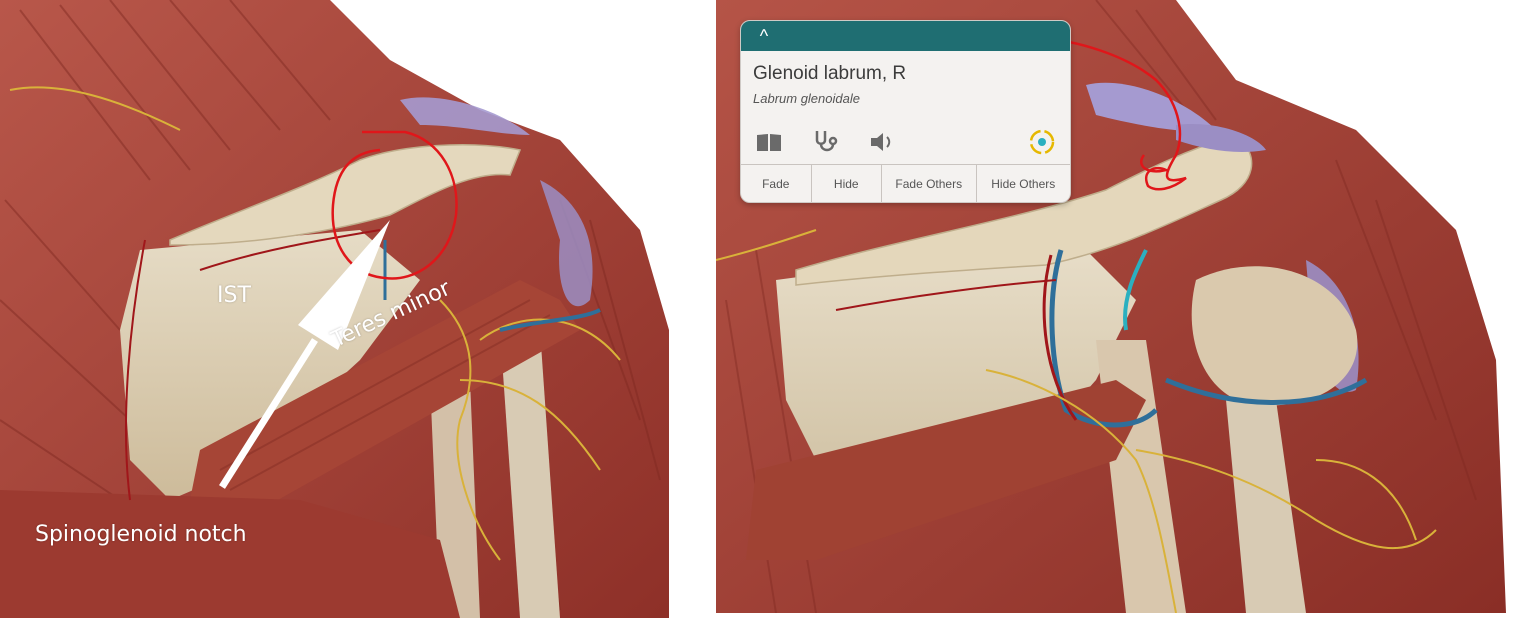  What do you see at coordinates (1042, 142) in the screenshot?
I see `isolate-icon` at bounding box center [1042, 142].